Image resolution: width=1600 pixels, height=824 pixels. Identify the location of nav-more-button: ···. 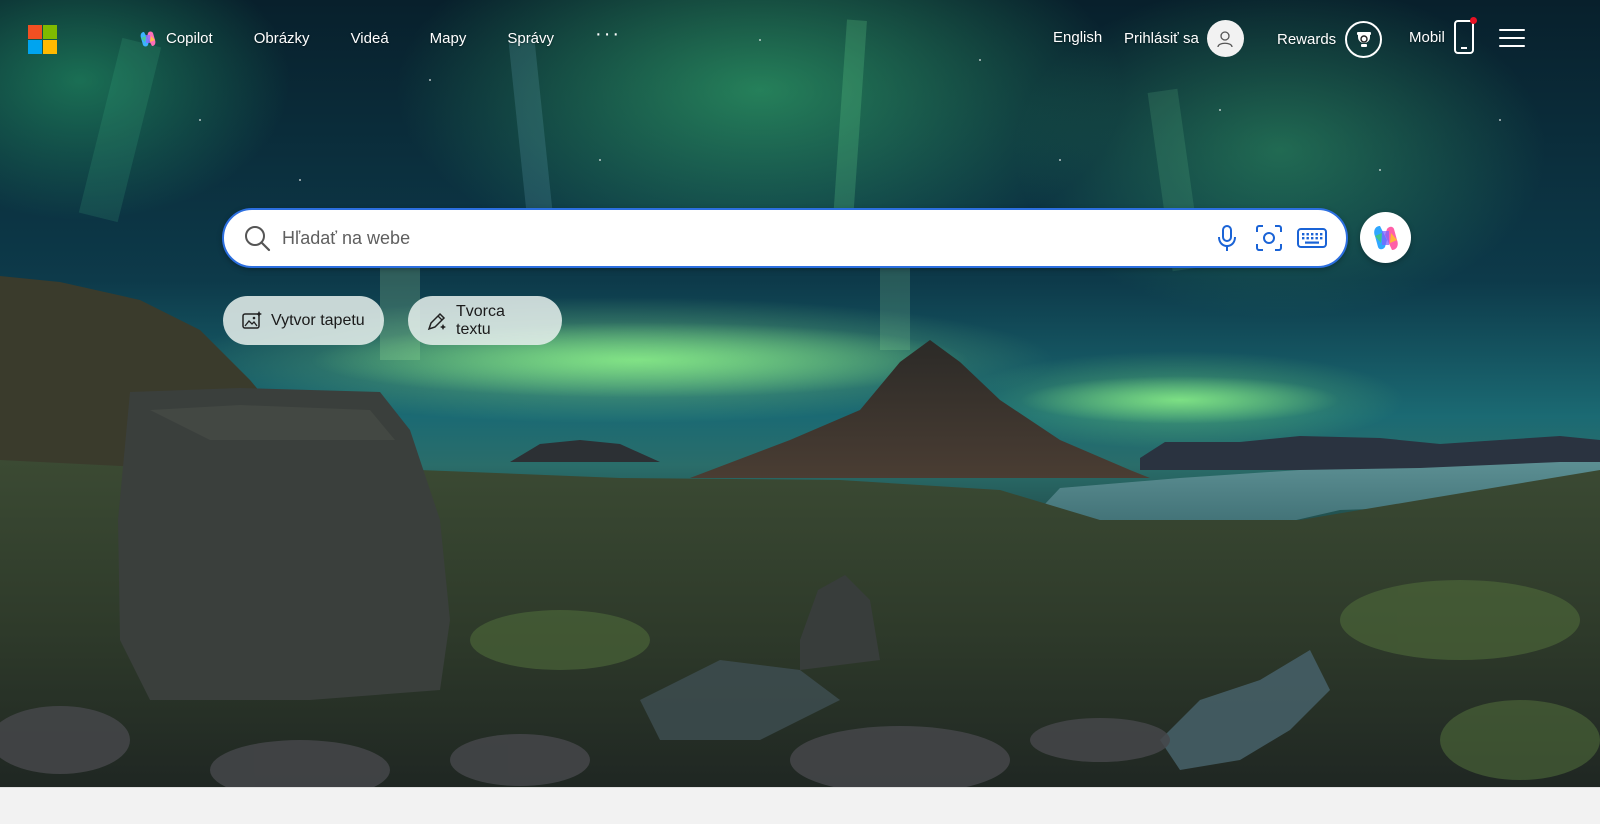
(608, 34).